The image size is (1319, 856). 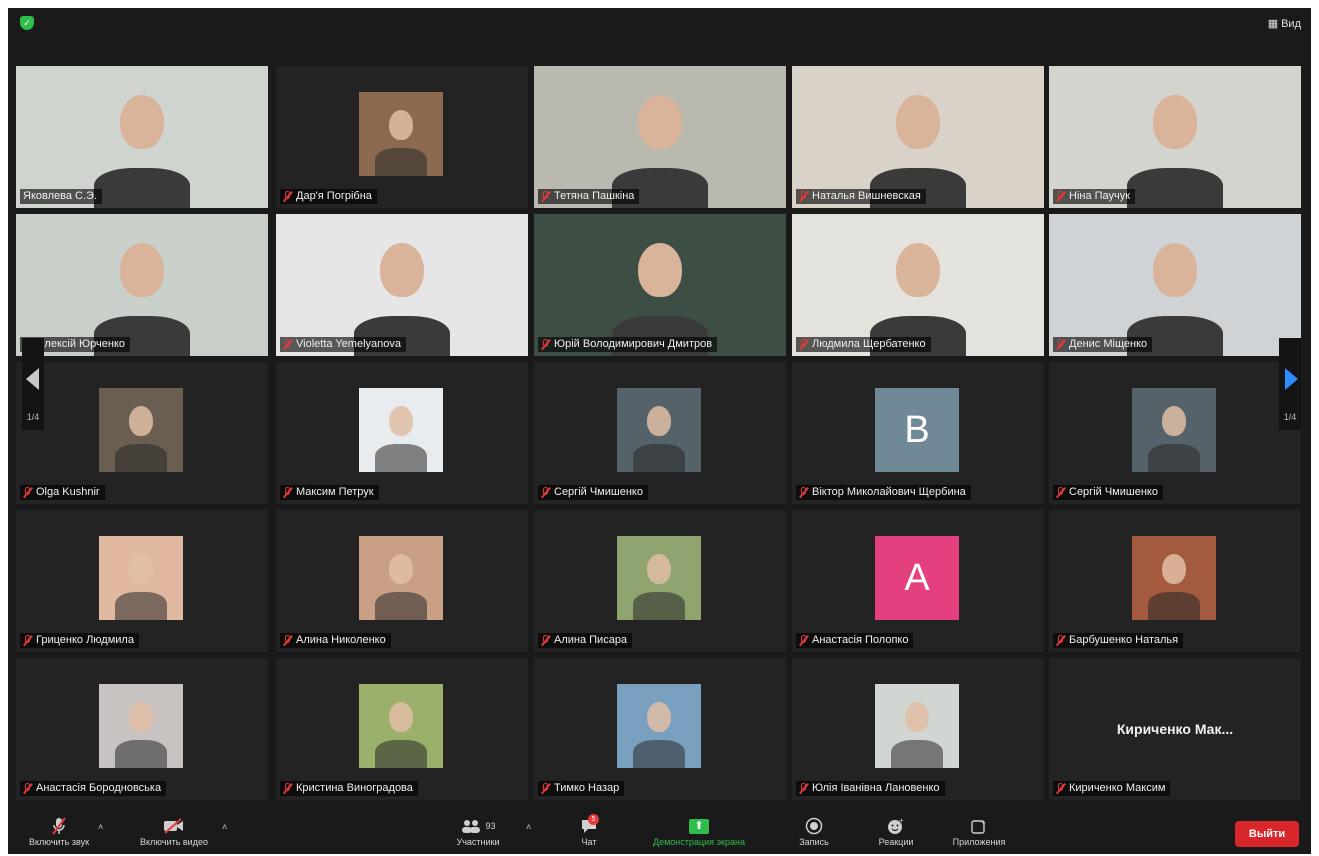 I want to click on participant-tile: A Анастасія Полопко, so click(x=918, y=581).